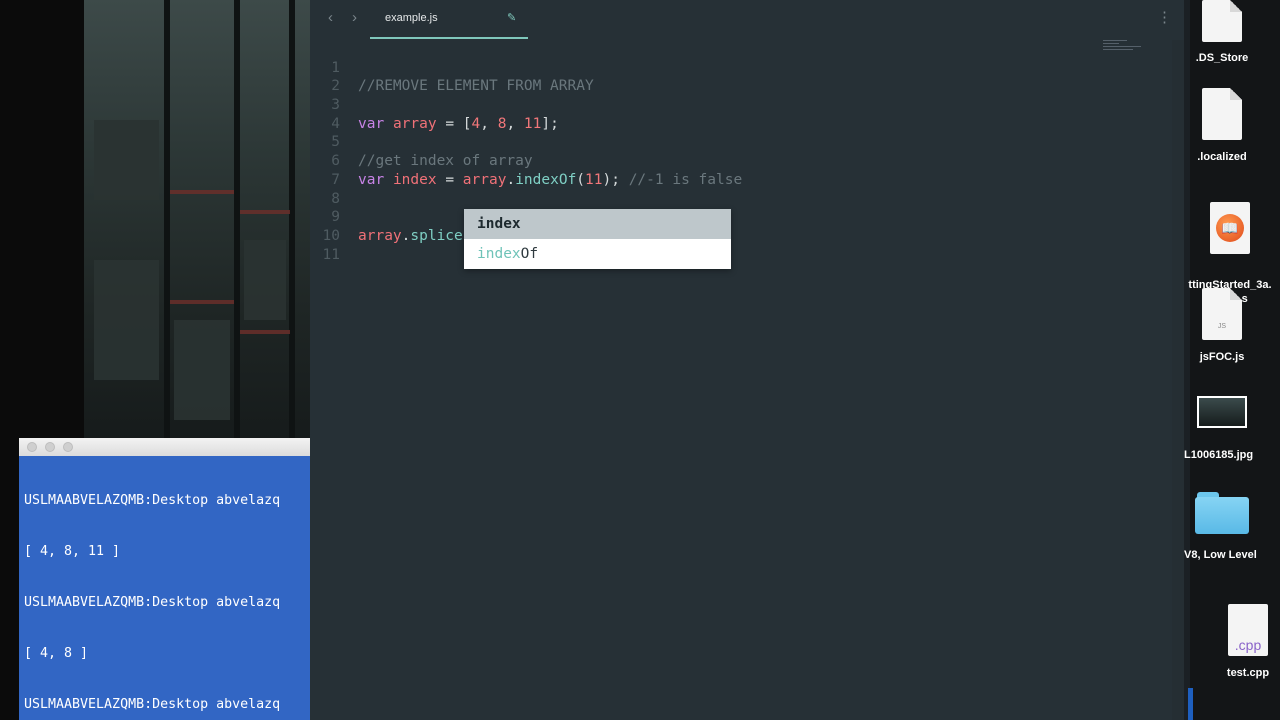 Image resolution: width=1280 pixels, height=720 pixels. I want to click on active-tab-indicator, so click(449, 38).